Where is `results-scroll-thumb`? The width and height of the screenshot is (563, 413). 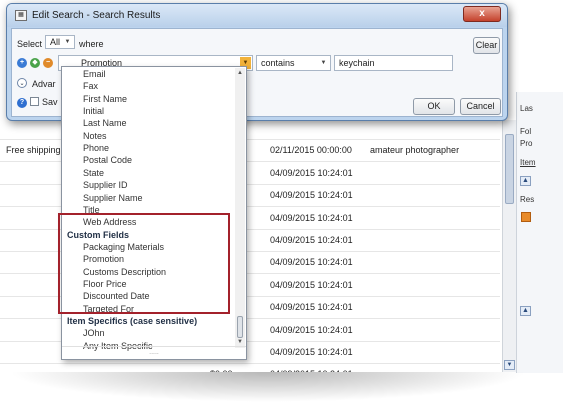
results-scroll-thumb is located at coordinates (509, 169).